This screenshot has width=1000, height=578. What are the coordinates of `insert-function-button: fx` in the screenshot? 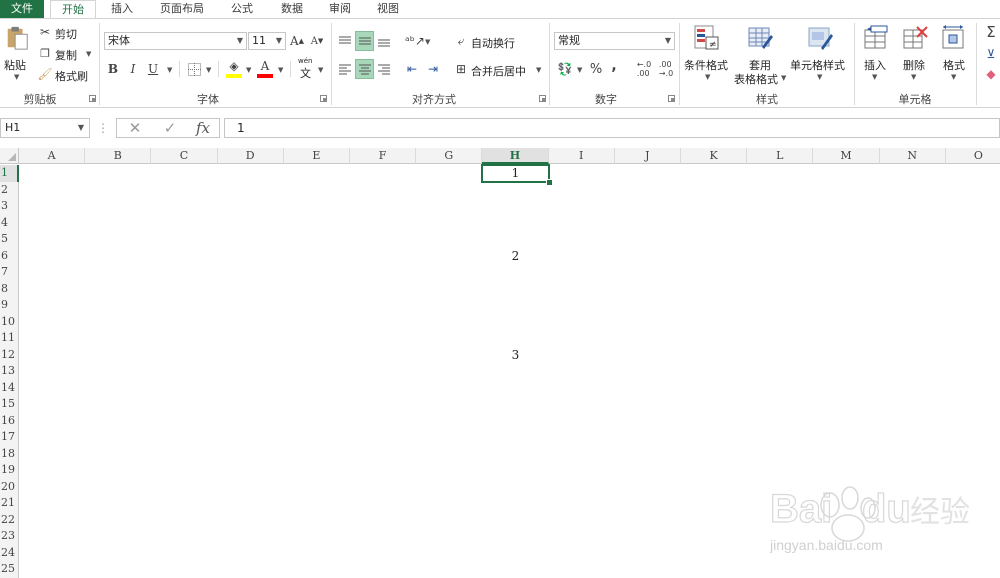 It's located at (203, 128).